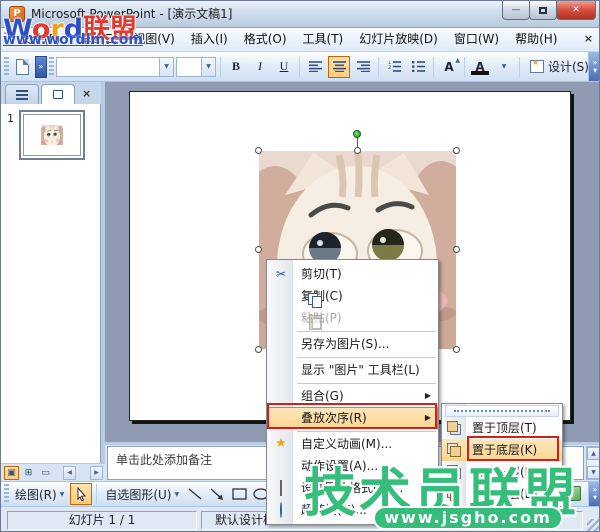 Image resolution: width=600 pixels, height=532 pixels. Describe the element at coordinates (6, 39) in the screenshot. I see `menu-grip` at that location.